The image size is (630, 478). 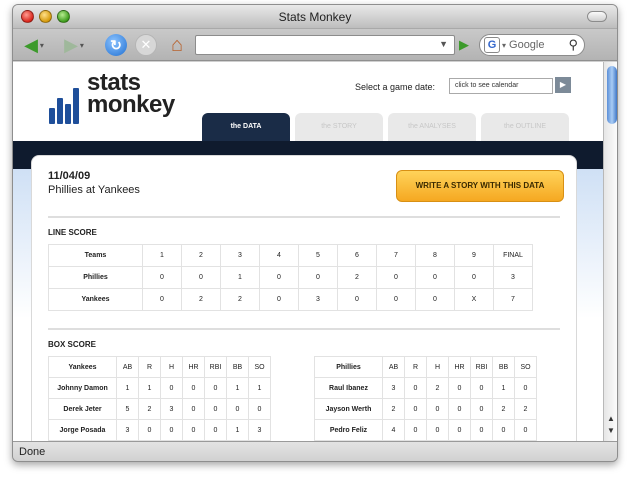 What do you see at coordinates (525, 127) in the screenshot?
I see `tab-outline: the OUTLINE` at bounding box center [525, 127].